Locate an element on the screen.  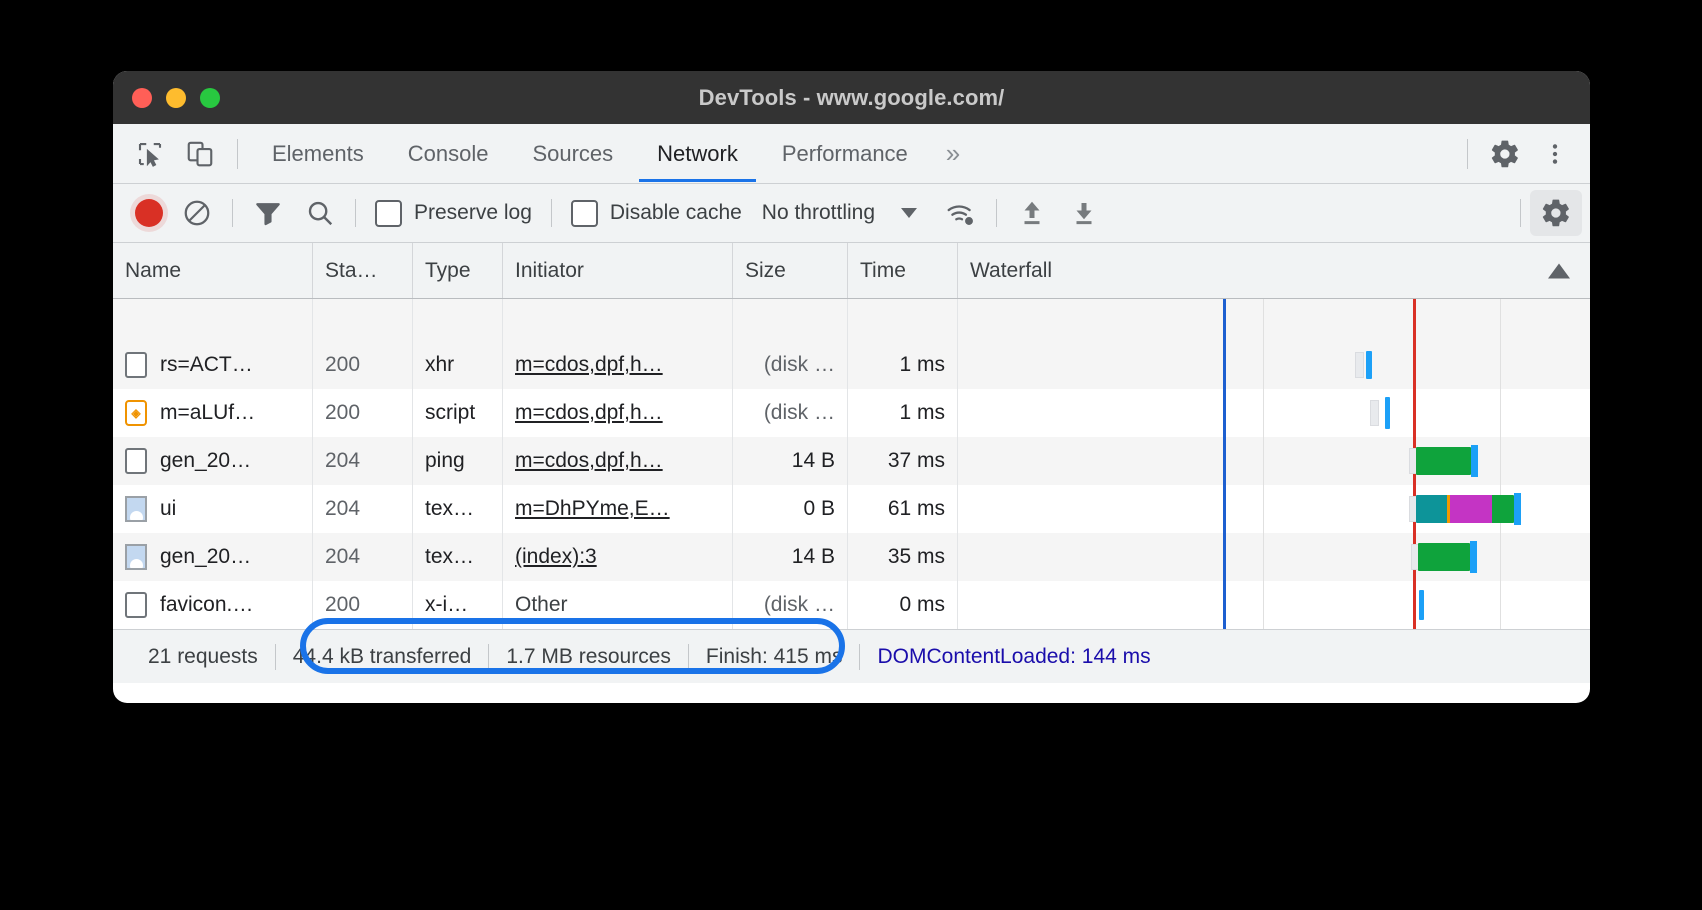
request-waterfall-cell is located at coordinates (1274, 557).